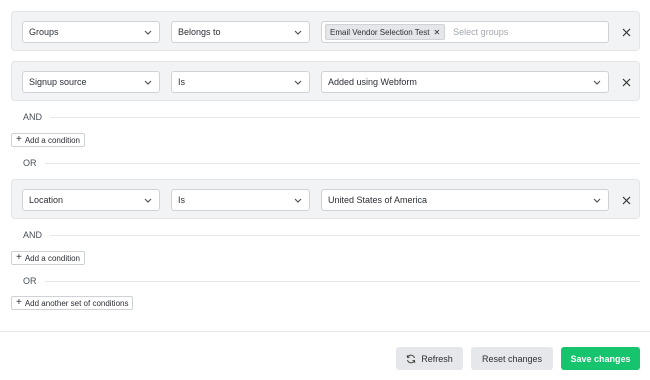 The height and width of the screenshot is (380, 650). I want to click on reset-changes-button: Reset changes, so click(512, 358).